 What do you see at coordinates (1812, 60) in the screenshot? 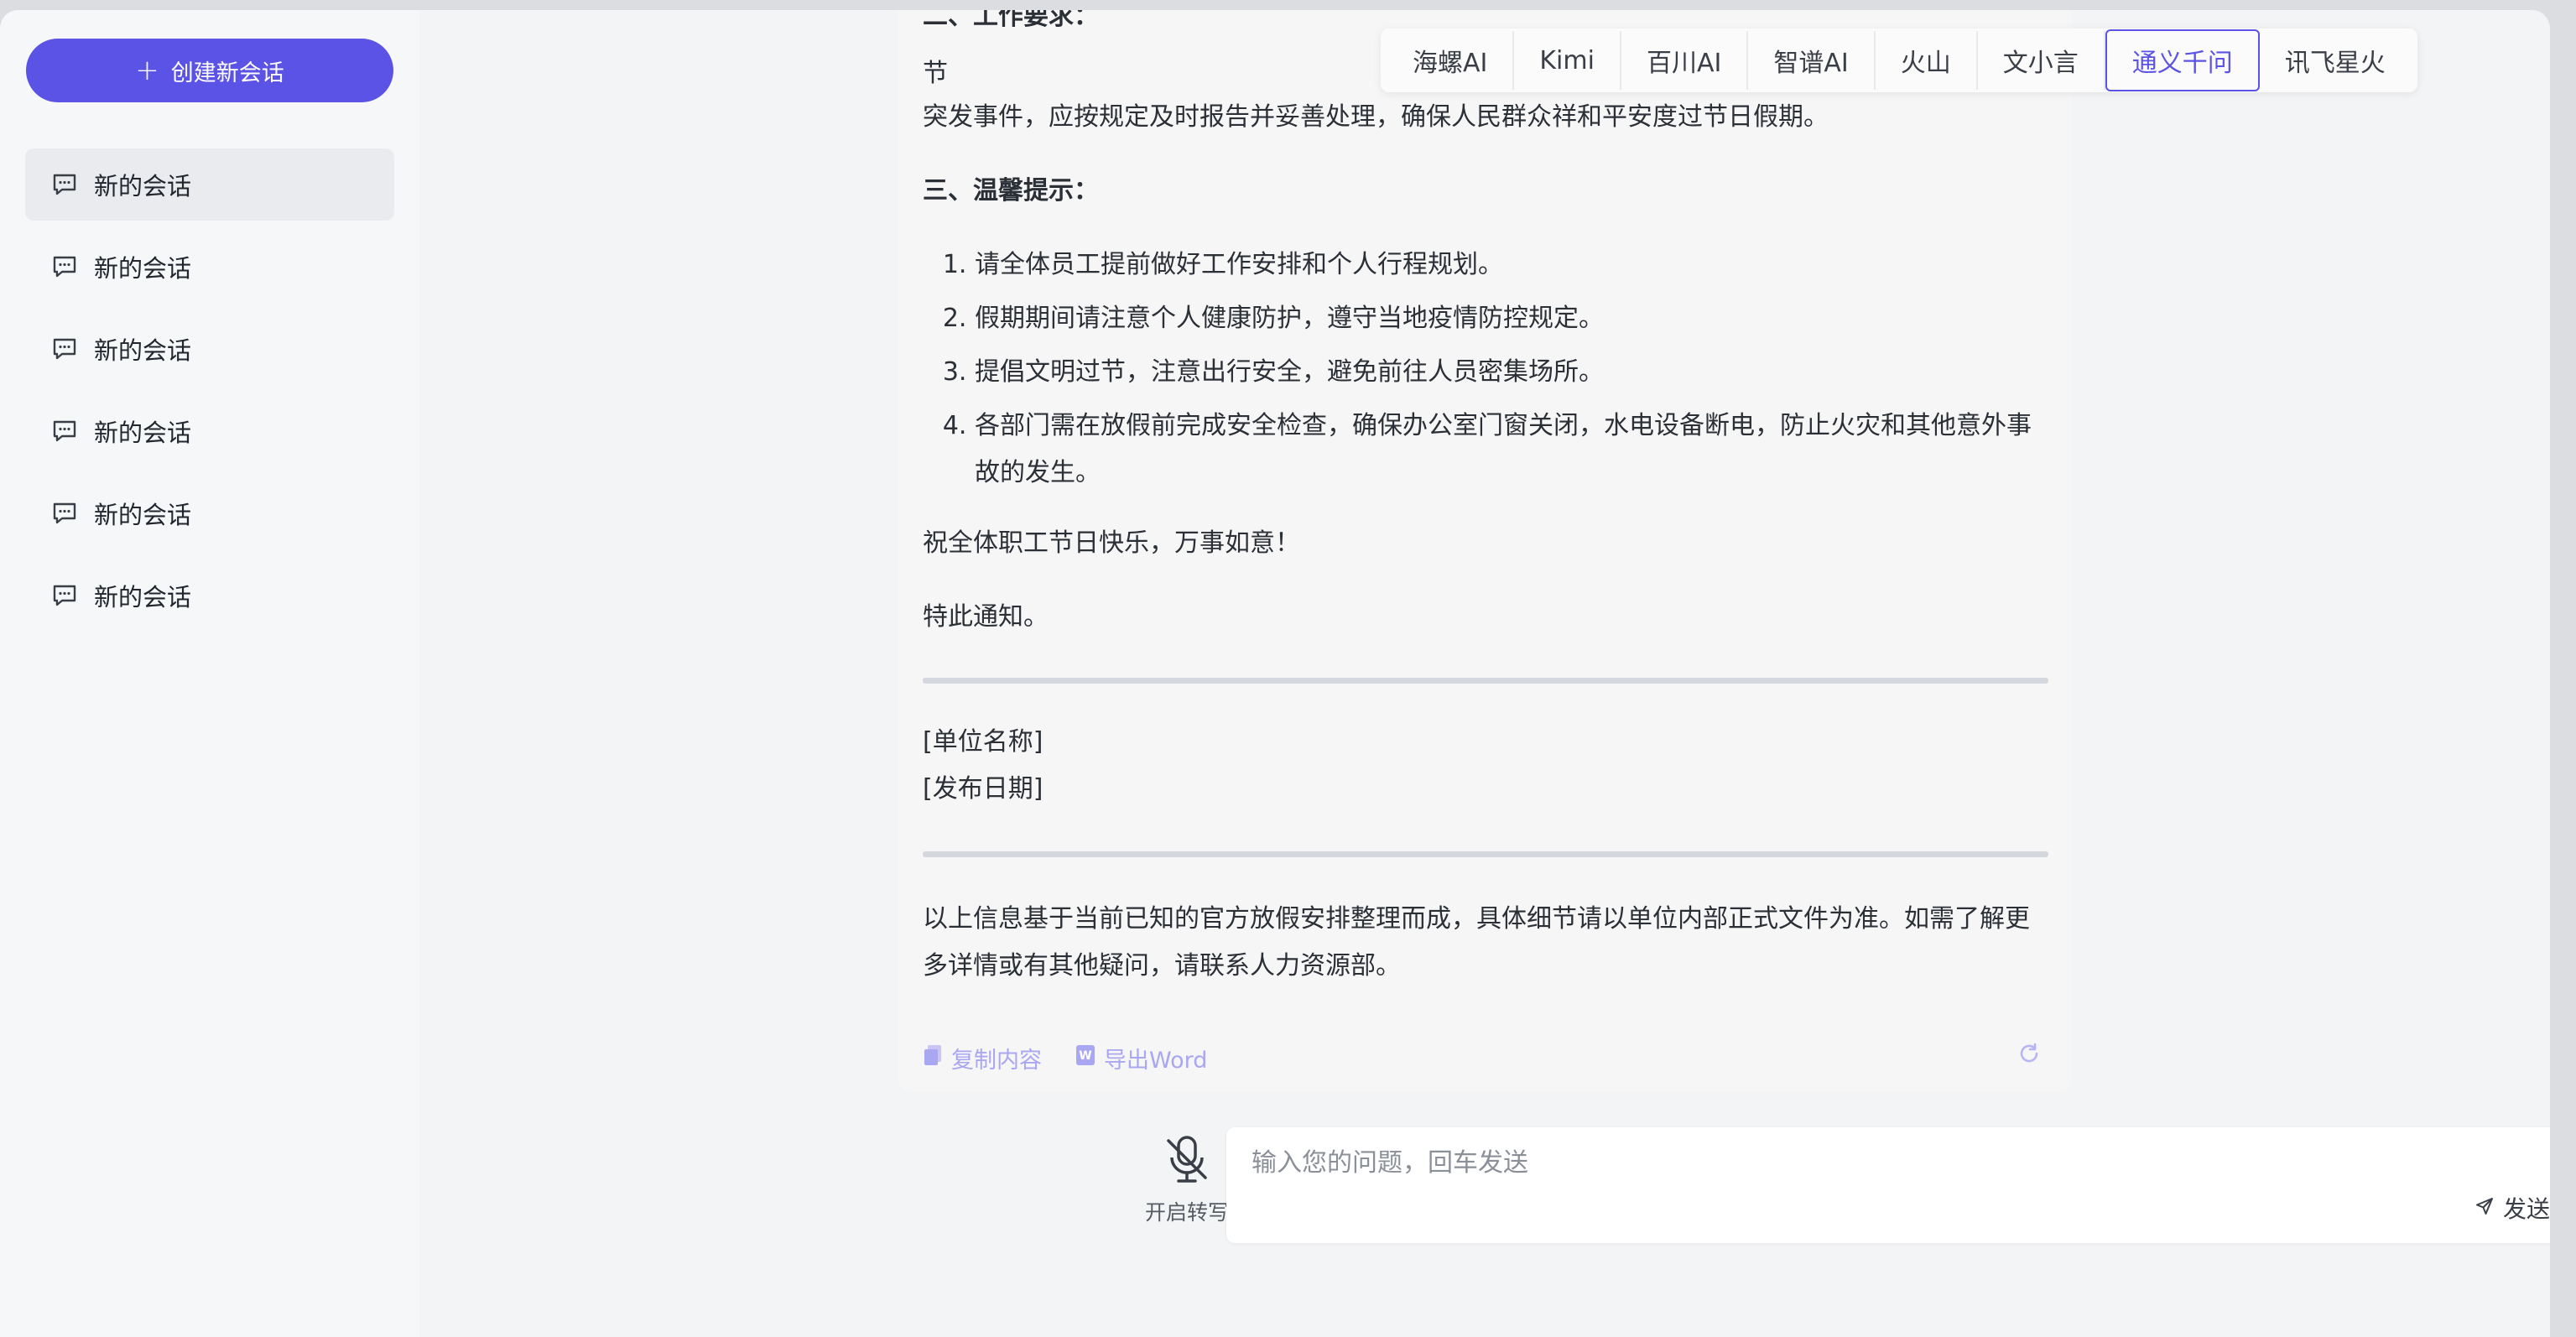
I see `tab-zhipu: 智谱AI` at bounding box center [1812, 60].